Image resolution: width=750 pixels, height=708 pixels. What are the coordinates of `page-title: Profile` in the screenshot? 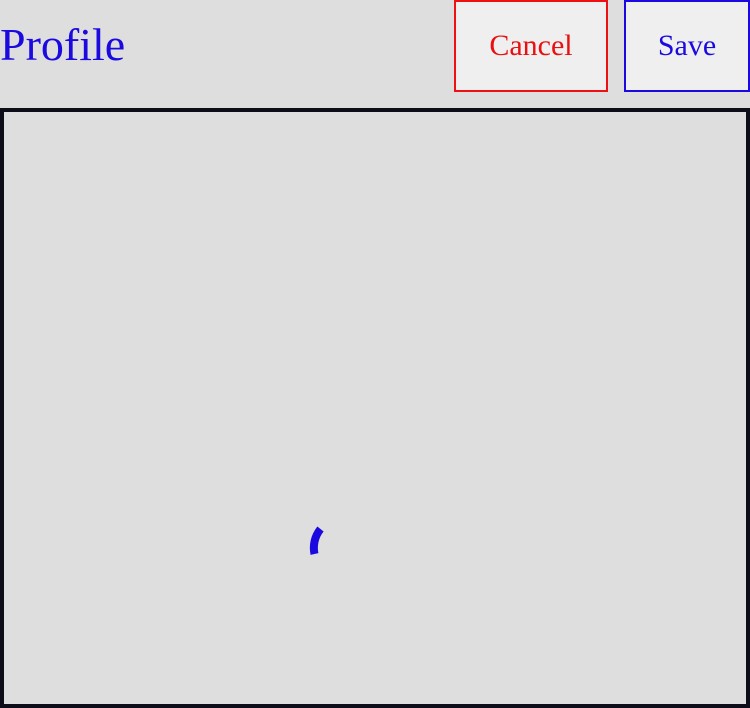 It's located at (63, 44).